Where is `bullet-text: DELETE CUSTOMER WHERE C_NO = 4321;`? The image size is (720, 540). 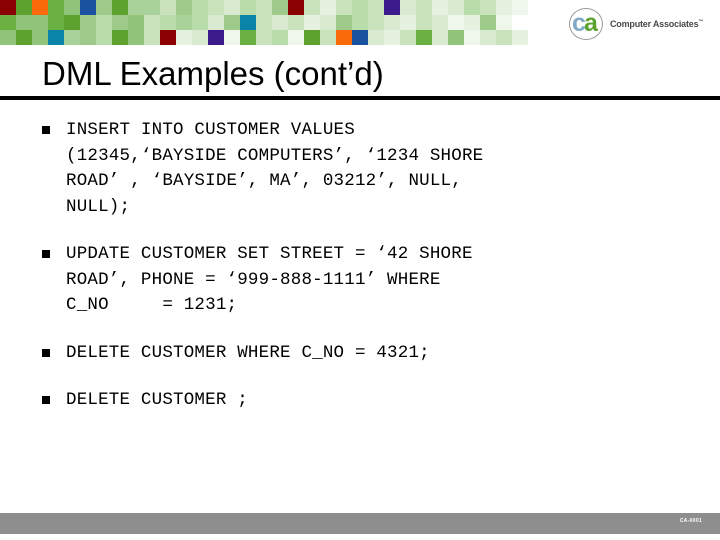 bullet-text: DELETE CUSTOMER WHERE C_NO = 4321; is located at coordinates (248, 352).